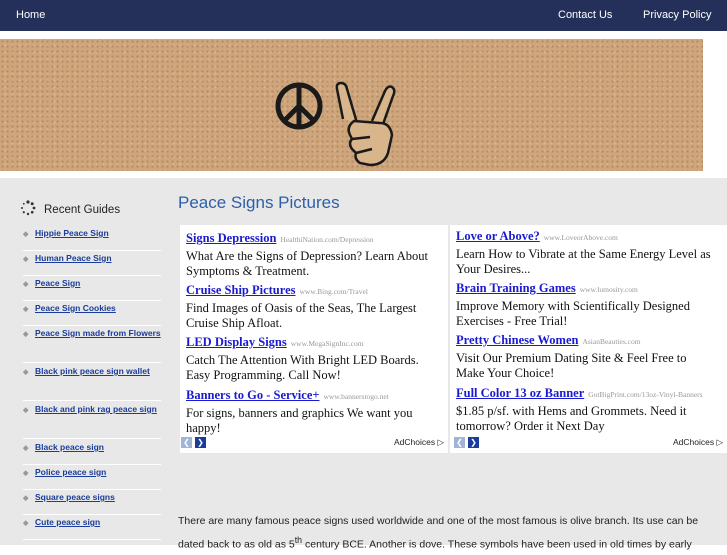 The height and width of the screenshot is (555, 727). What do you see at coordinates (231, 238) in the screenshot?
I see `ad-title-link: Signs Depression` at bounding box center [231, 238].